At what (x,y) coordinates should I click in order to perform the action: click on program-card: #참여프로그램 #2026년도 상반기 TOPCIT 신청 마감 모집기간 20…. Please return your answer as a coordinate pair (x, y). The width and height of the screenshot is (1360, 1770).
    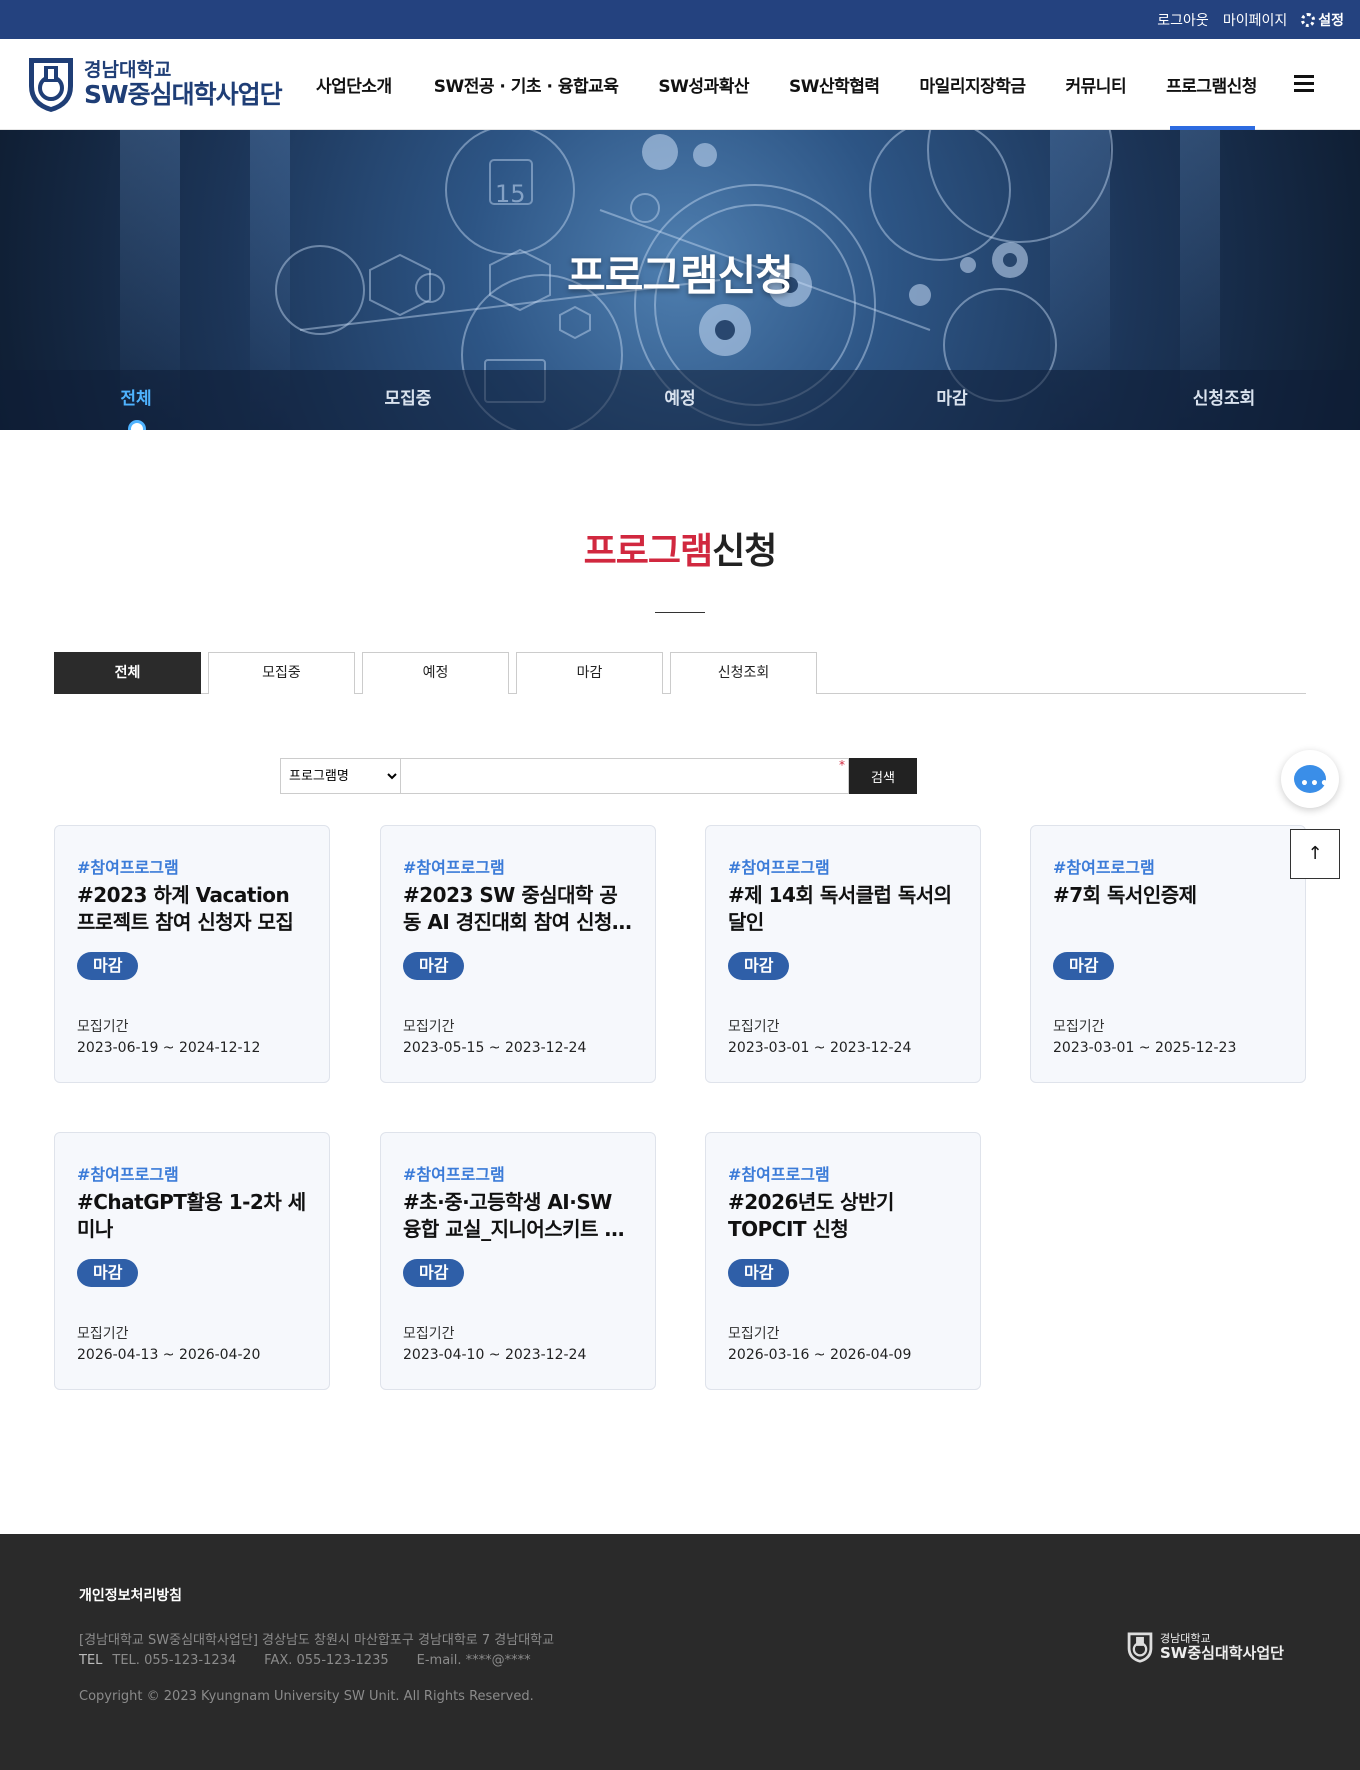
    Looking at the image, I should click on (843, 1261).